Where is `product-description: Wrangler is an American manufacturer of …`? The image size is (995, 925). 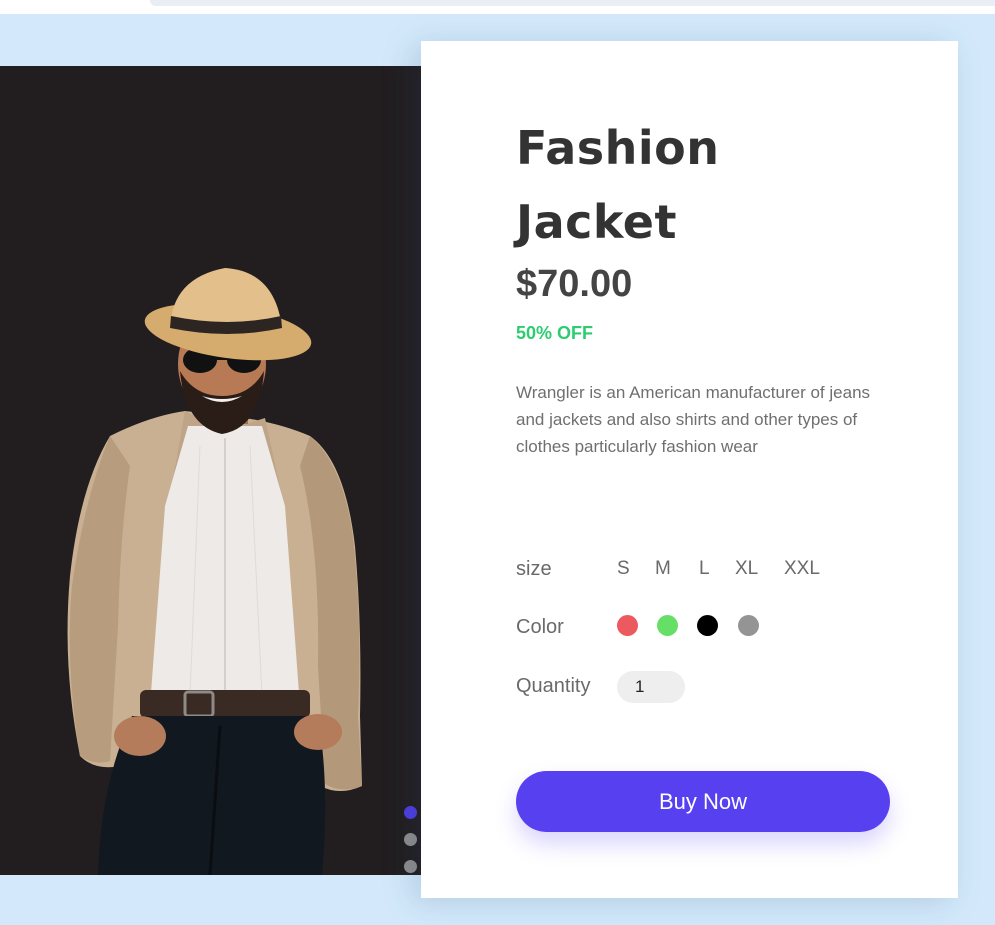
product-description: Wrangler is an American manufacturer of … is located at coordinates (693, 419).